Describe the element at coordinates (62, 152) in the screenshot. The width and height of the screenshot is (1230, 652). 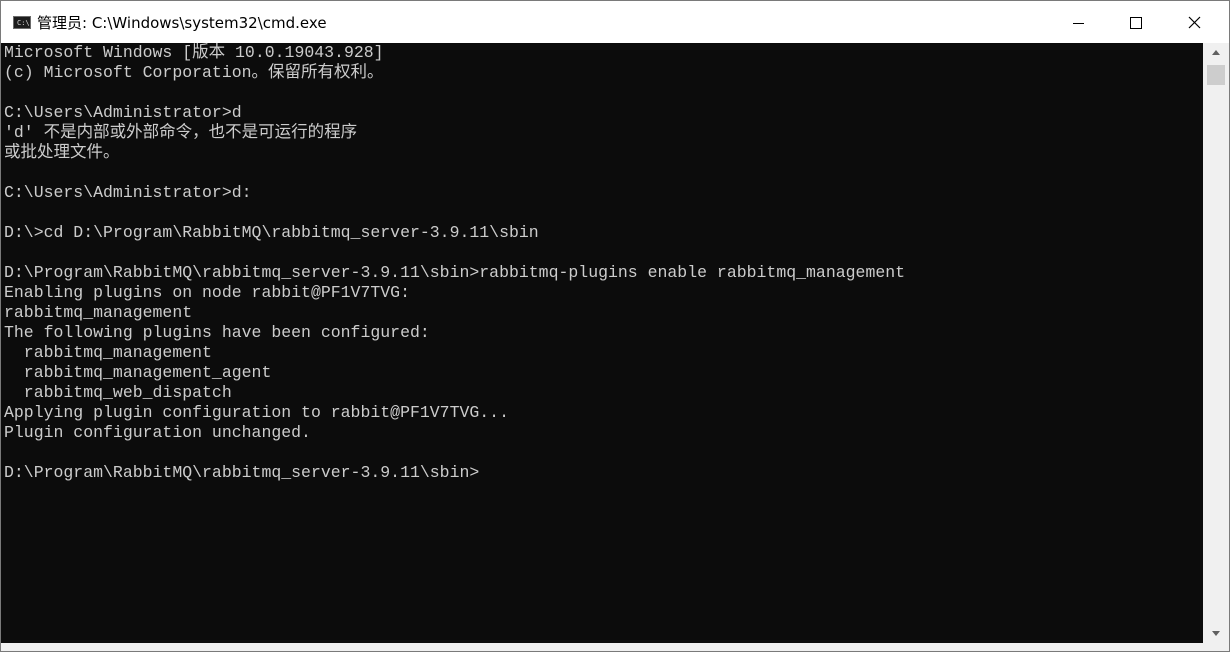
I see `console-line: 或批处理文件。` at that location.